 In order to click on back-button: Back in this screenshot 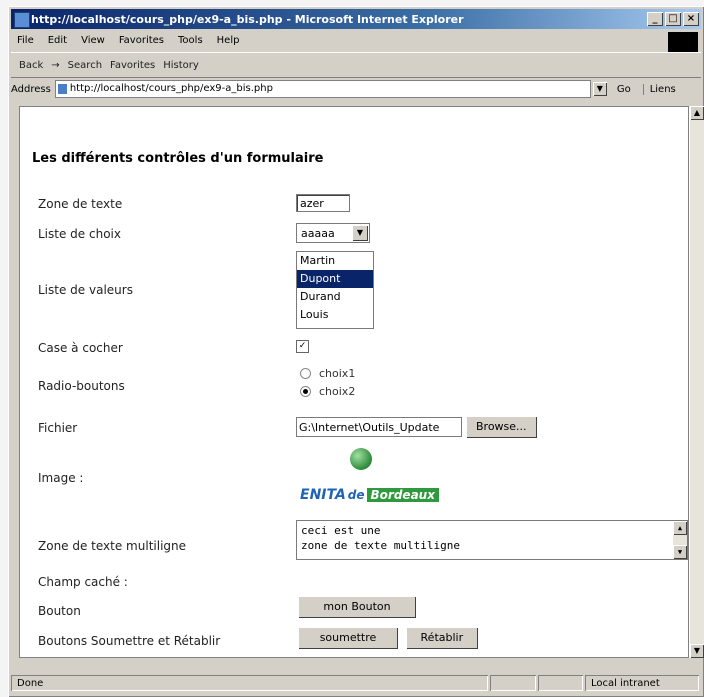, I will do `click(31, 65)`.